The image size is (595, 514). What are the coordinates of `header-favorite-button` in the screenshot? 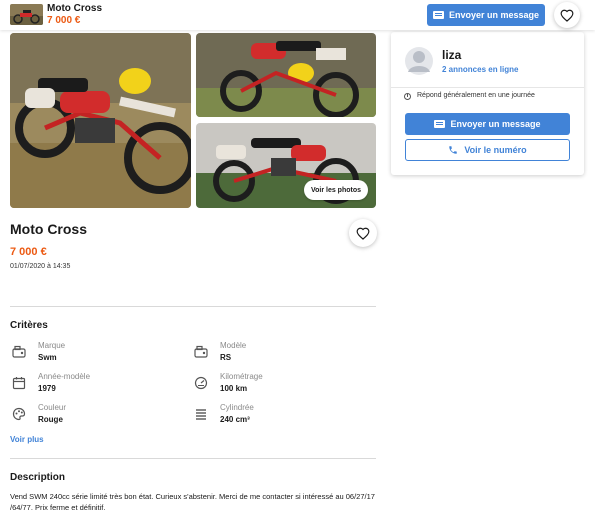 It's located at (567, 15).